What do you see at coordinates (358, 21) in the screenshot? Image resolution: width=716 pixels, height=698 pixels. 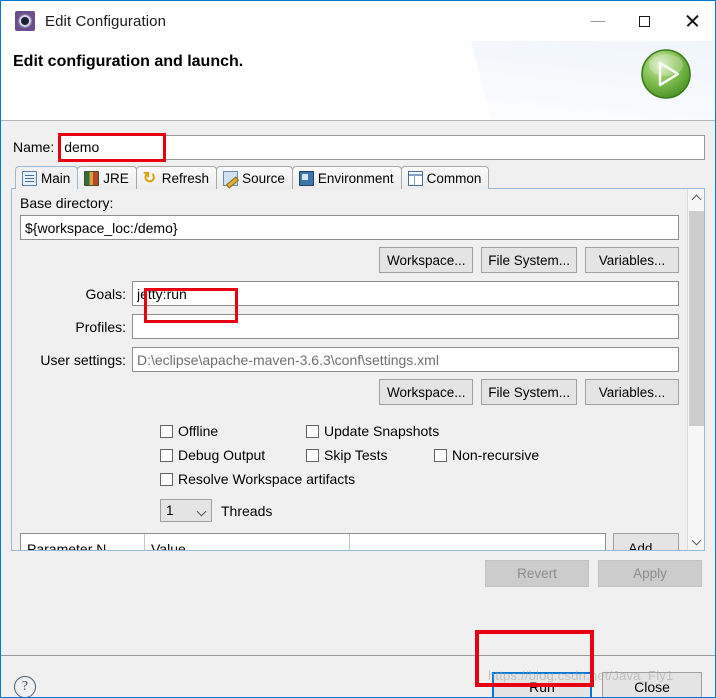 I see `title-bar: Edit Configuration` at bounding box center [358, 21].